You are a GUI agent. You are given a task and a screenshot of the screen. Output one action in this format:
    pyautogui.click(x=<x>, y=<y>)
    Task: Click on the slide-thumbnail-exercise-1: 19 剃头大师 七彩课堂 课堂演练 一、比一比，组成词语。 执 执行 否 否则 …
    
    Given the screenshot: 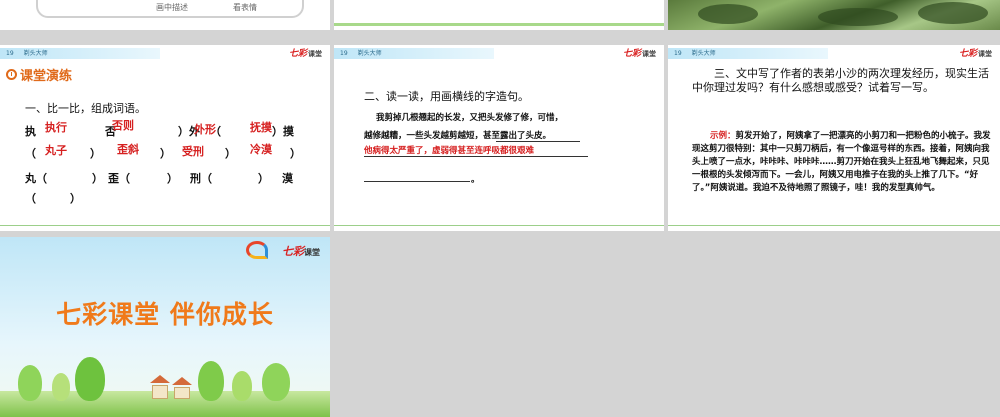 What is the action you would take?
    pyautogui.click(x=165, y=138)
    